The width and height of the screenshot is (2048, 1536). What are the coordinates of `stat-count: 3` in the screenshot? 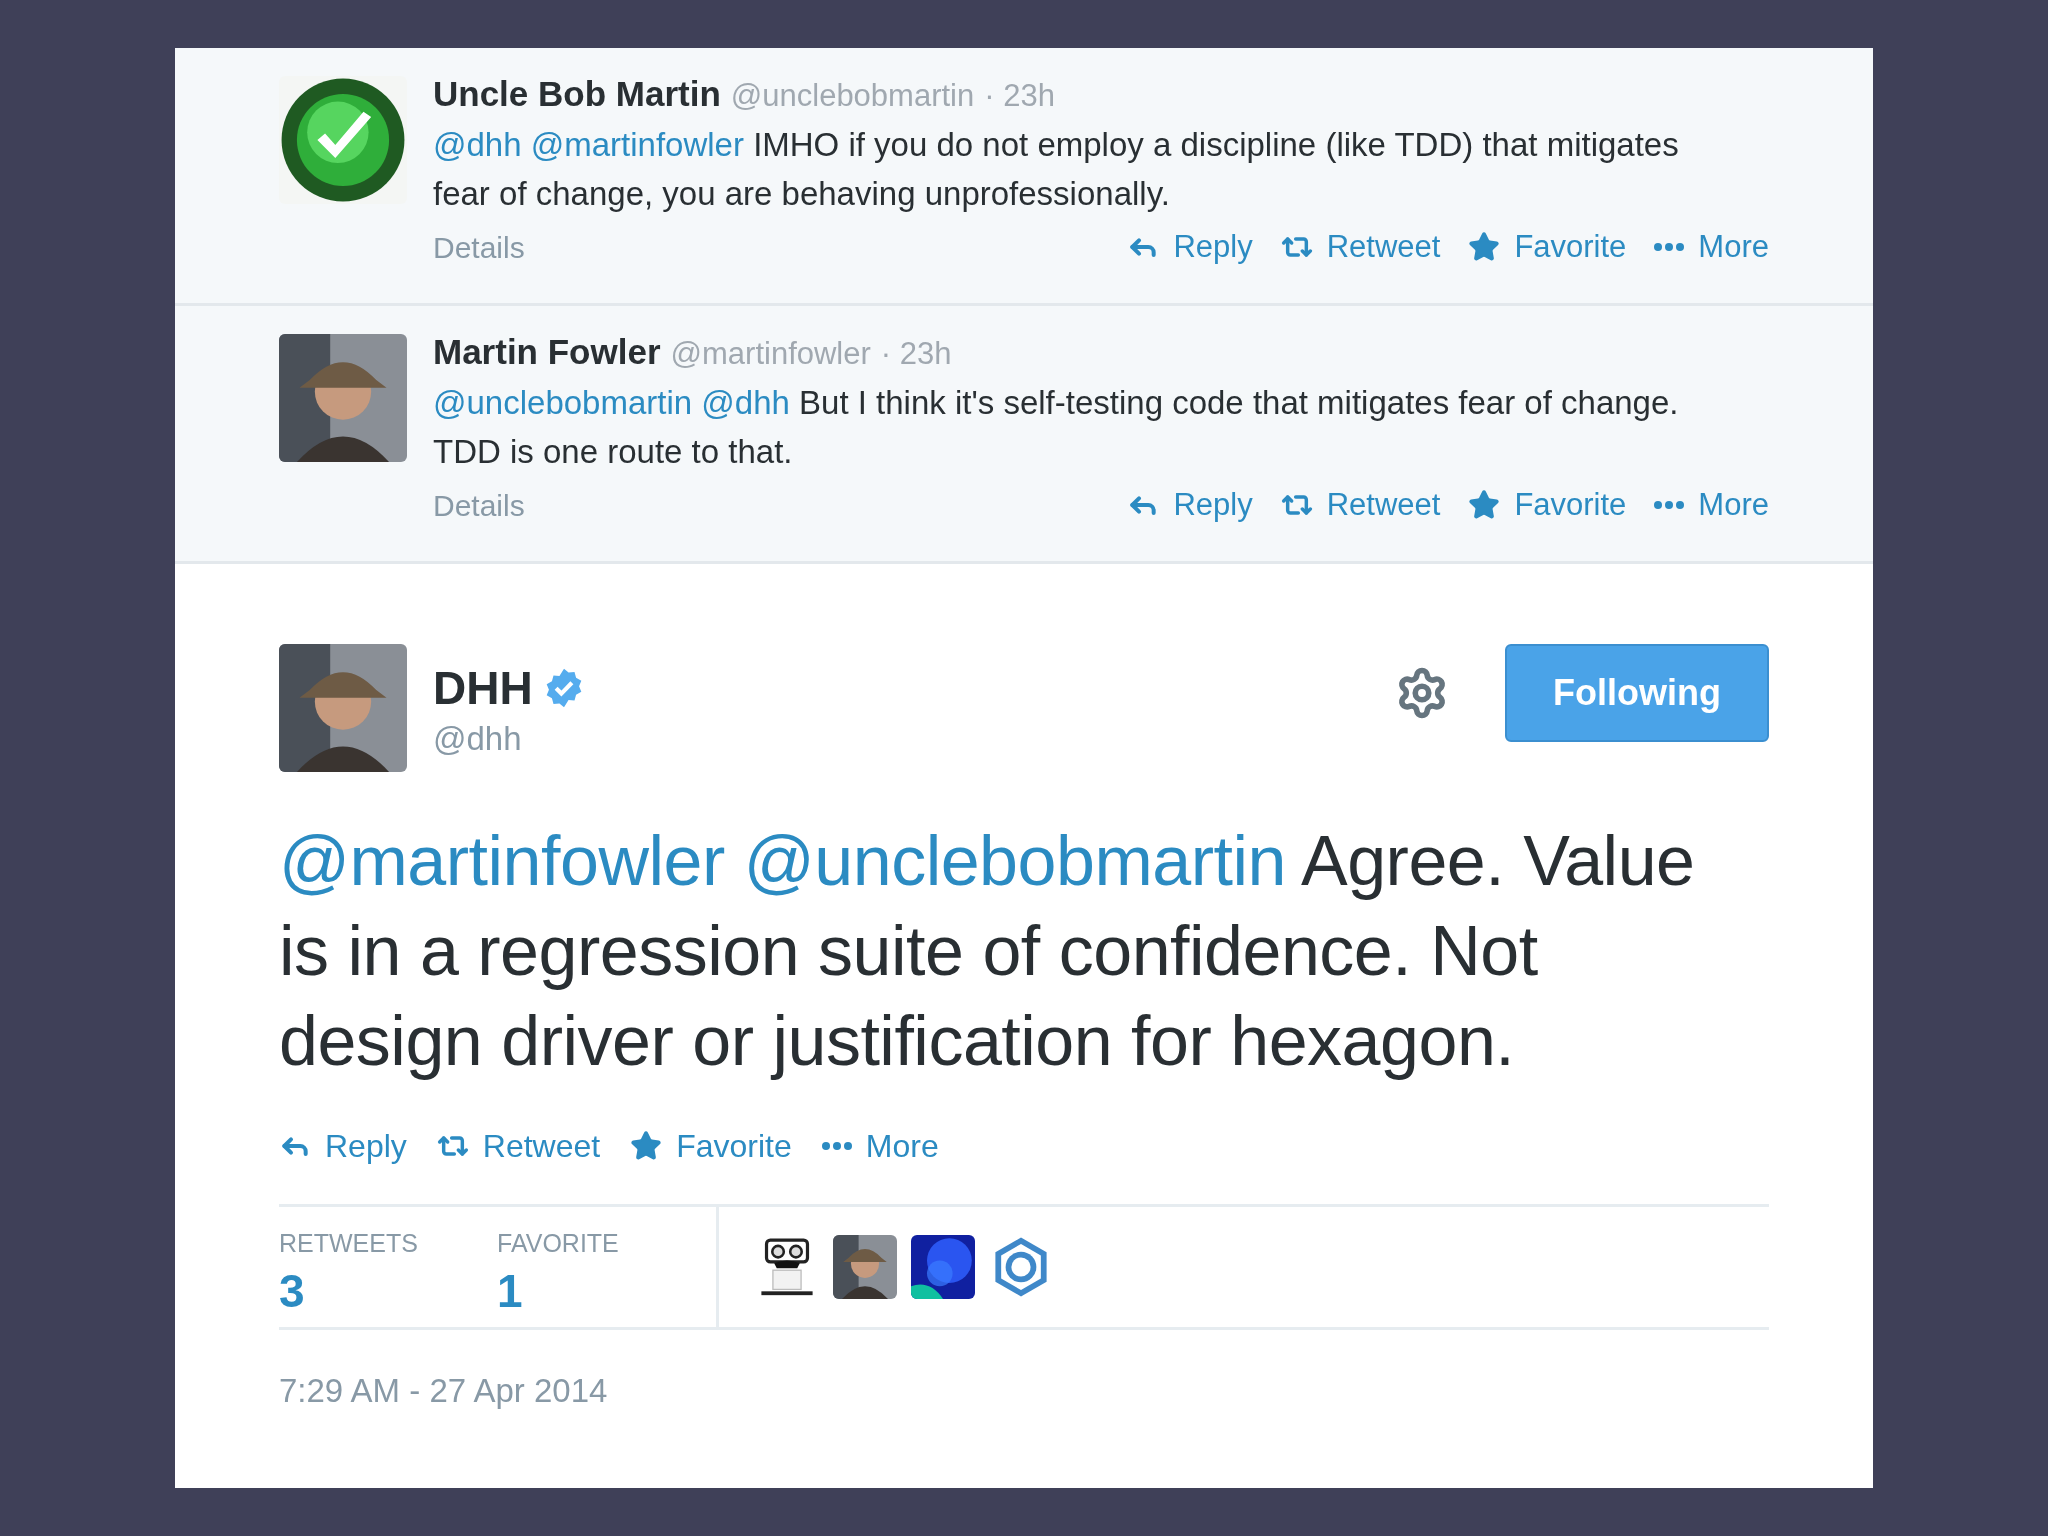 It's located at (356, 1290).